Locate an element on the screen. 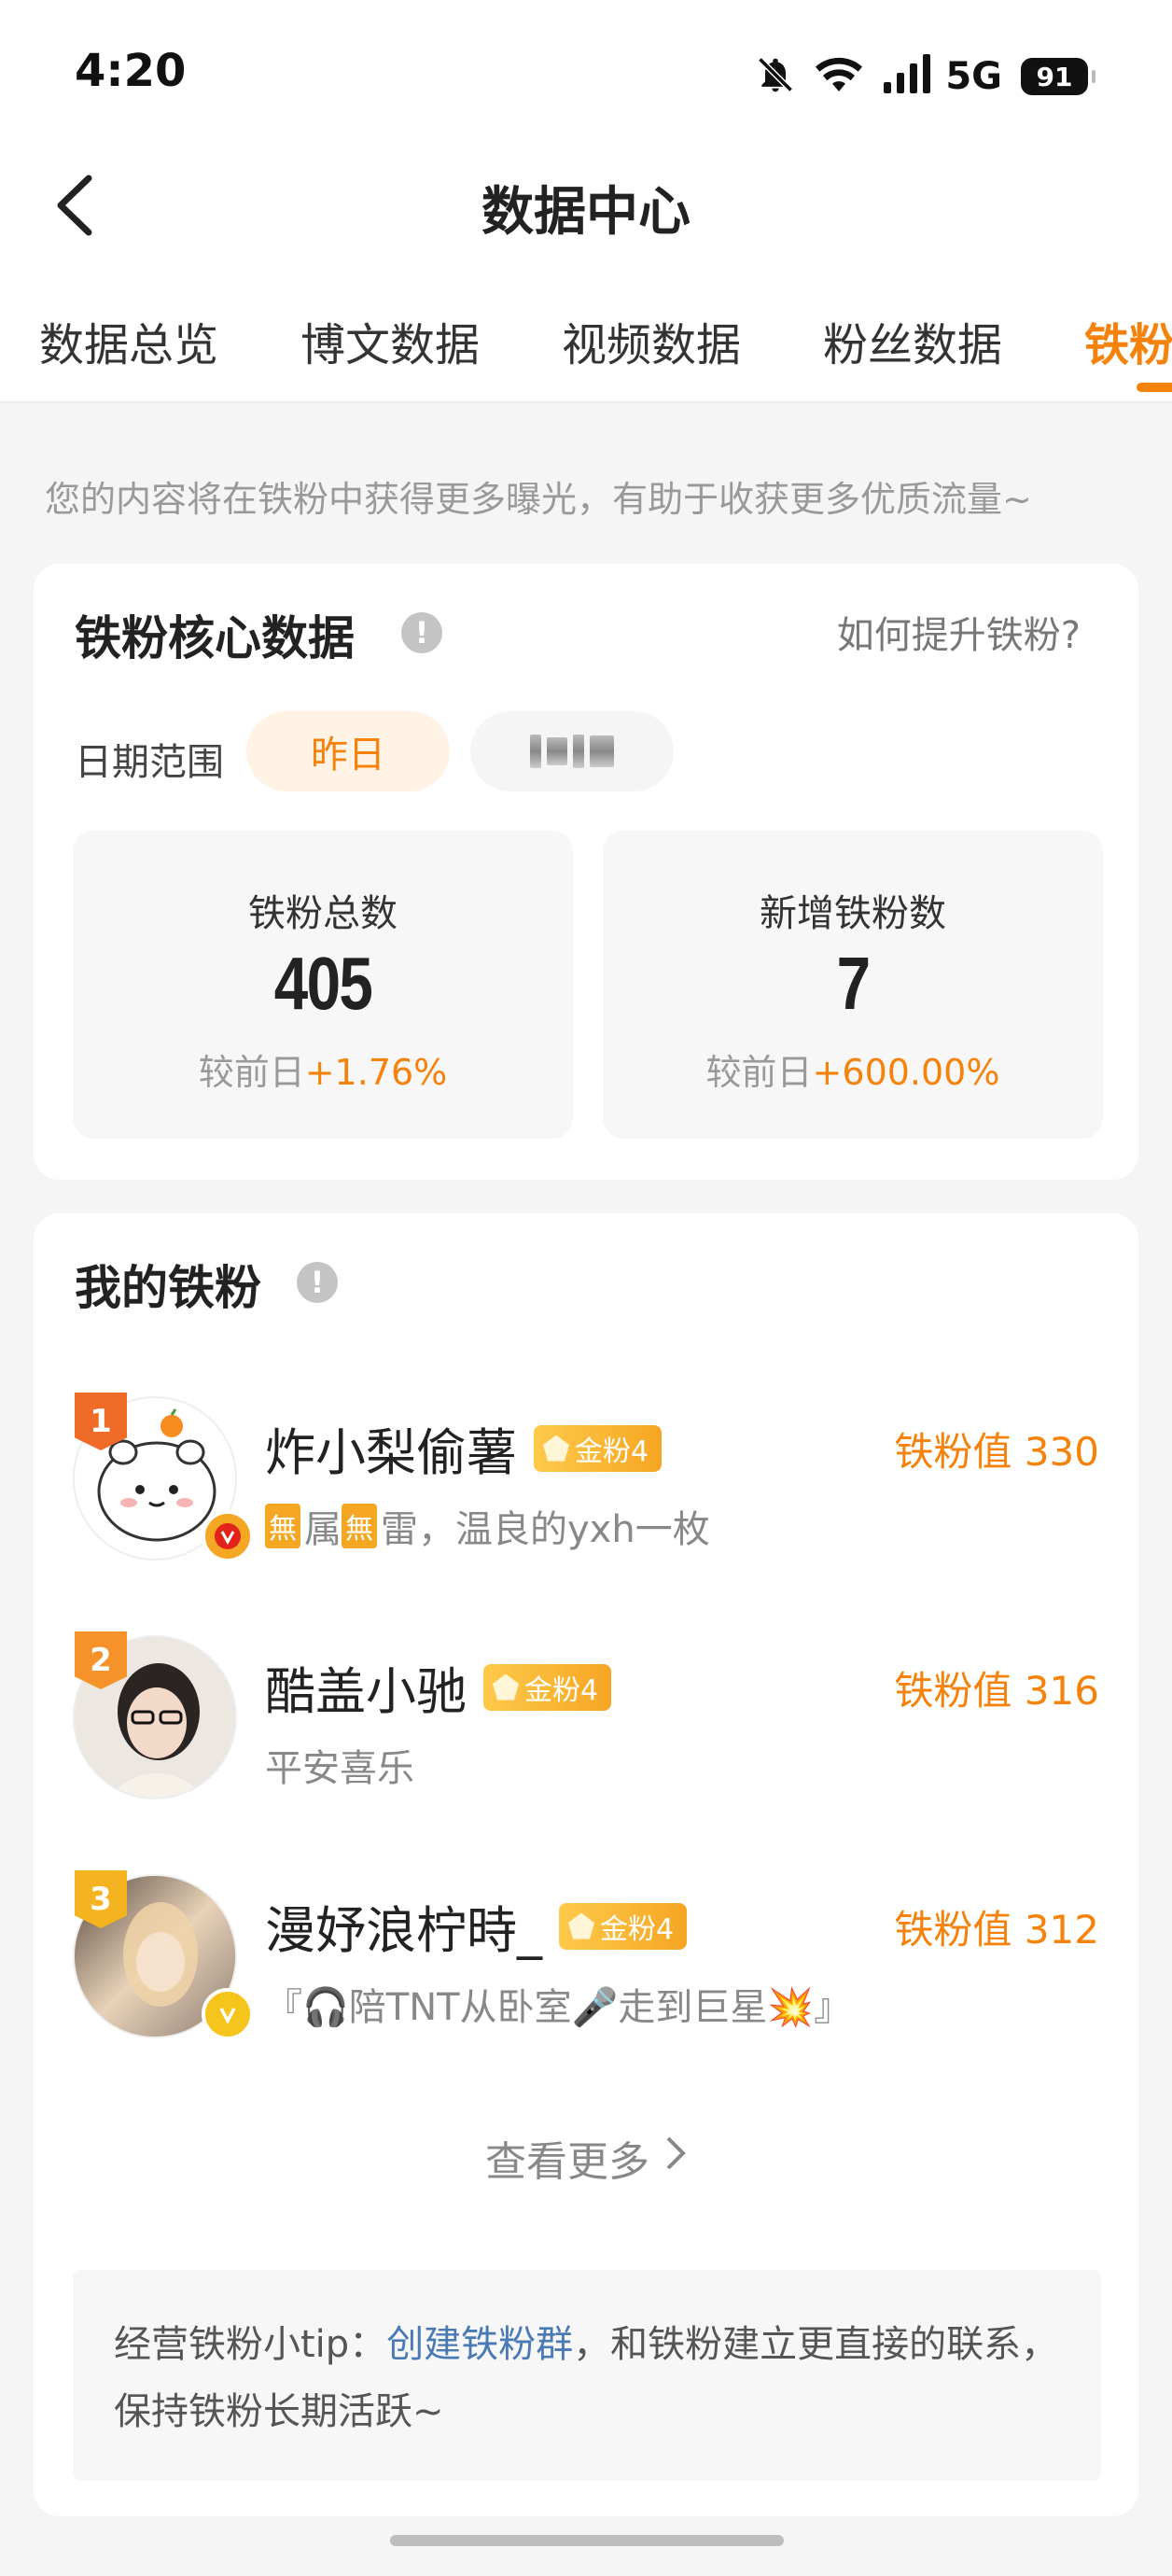 The image size is (1172, 2576). status-icons: 5G 91 is located at coordinates (925, 76).